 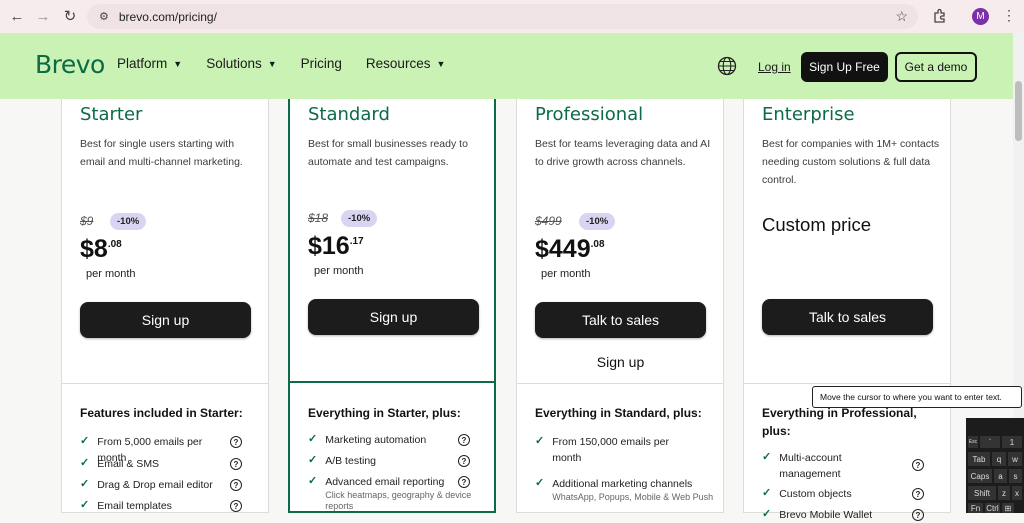 What do you see at coordinates (992, 508) in the screenshot?
I see `osk-key: Ctrl` at bounding box center [992, 508].